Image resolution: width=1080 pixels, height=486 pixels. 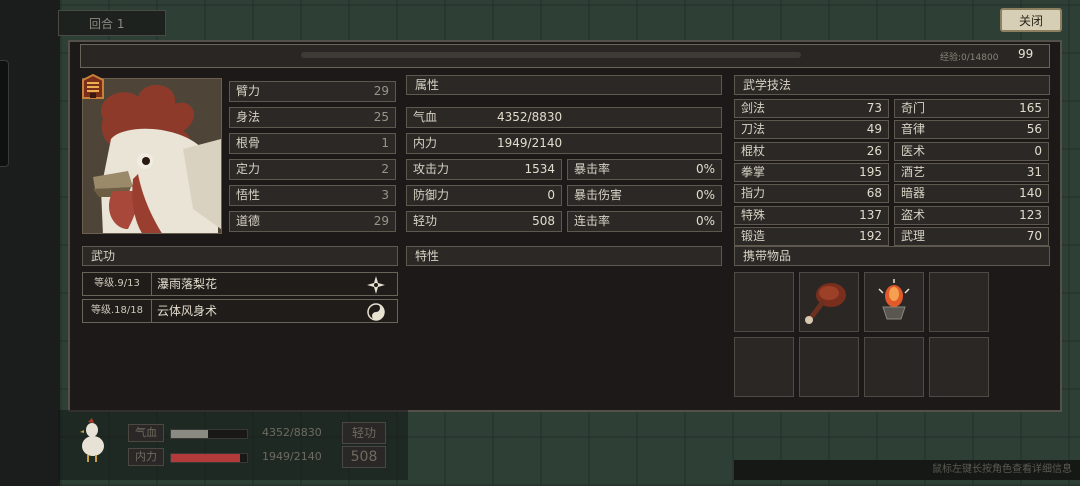 What do you see at coordinates (913, 150) in the screenshot?
I see `martial-label: 医术` at bounding box center [913, 150].